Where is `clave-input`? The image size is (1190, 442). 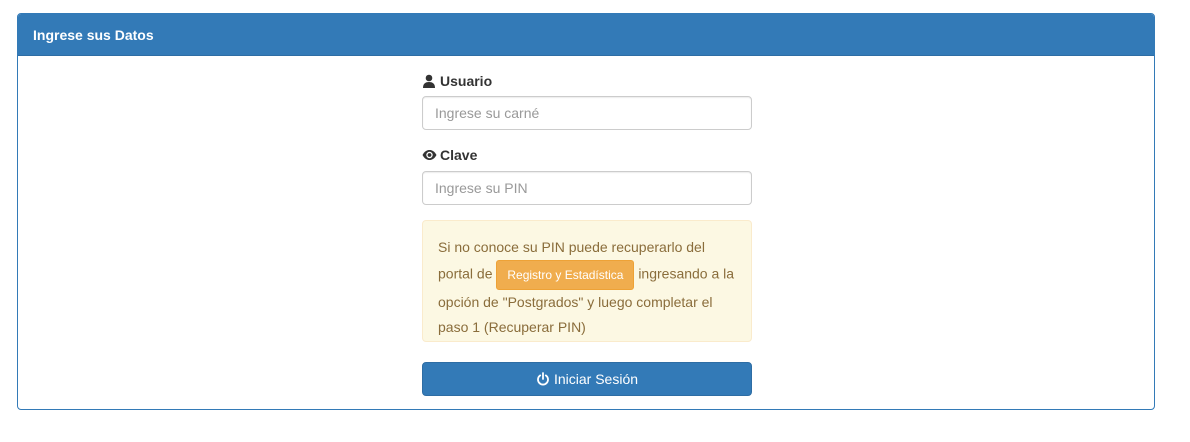 clave-input is located at coordinates (587, 188).